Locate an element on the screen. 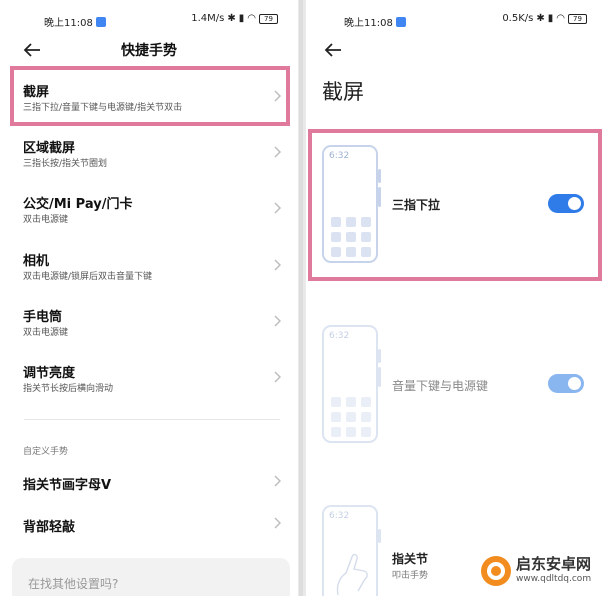 The height and width of the screenshot is (596, 613). divider is located at coordinates (152, 419).